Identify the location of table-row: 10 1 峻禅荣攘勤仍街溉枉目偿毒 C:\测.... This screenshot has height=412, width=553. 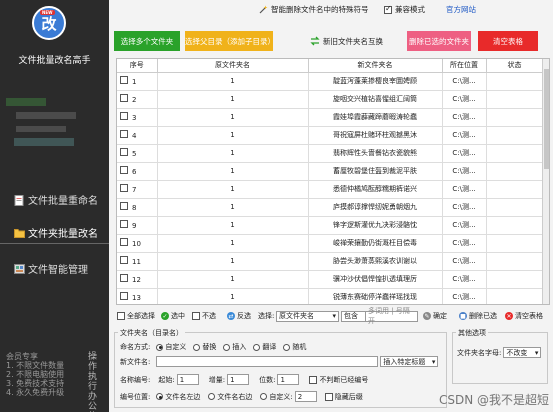
(330, 243).